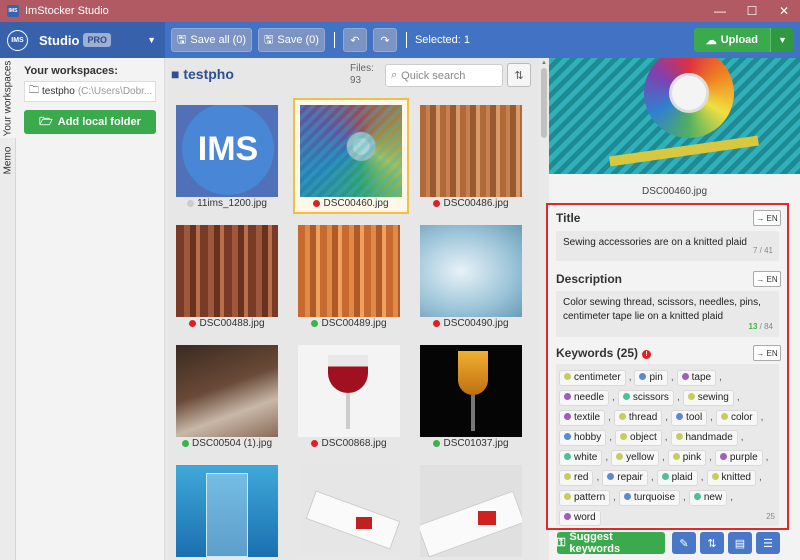  I want to click on studio-menu: IMS Studio PRO ▼, so click(82, 40).